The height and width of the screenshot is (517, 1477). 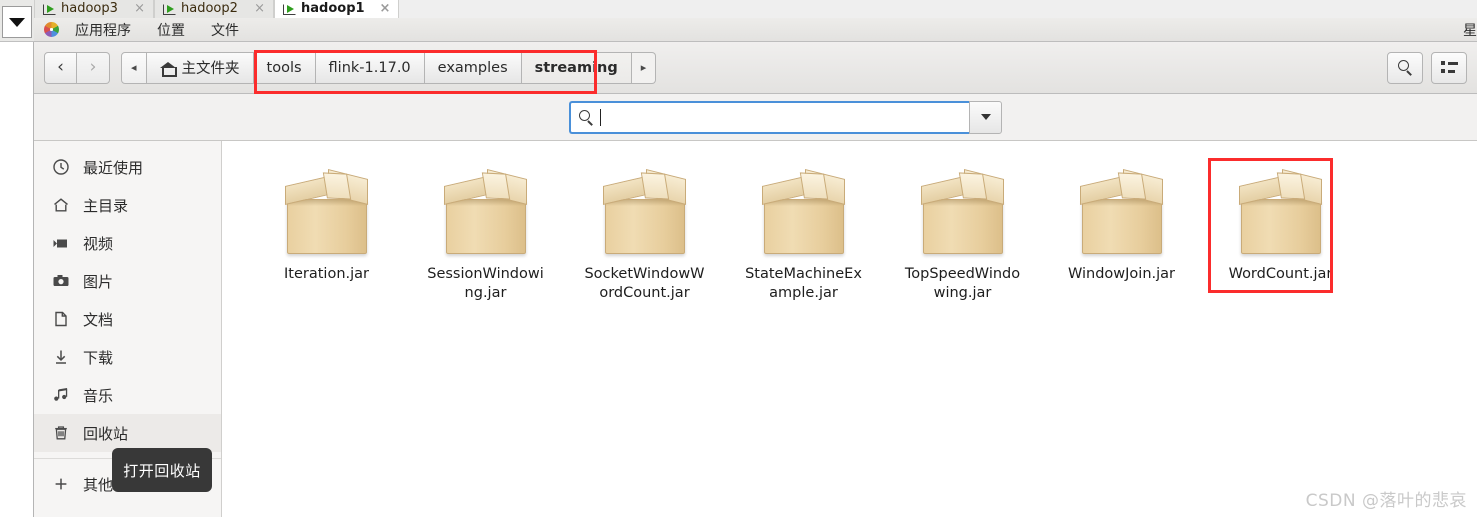 What do you see at coordinates (600, 117) in the screenshot?
I see `text-caret` at bounding box center [600, 117].